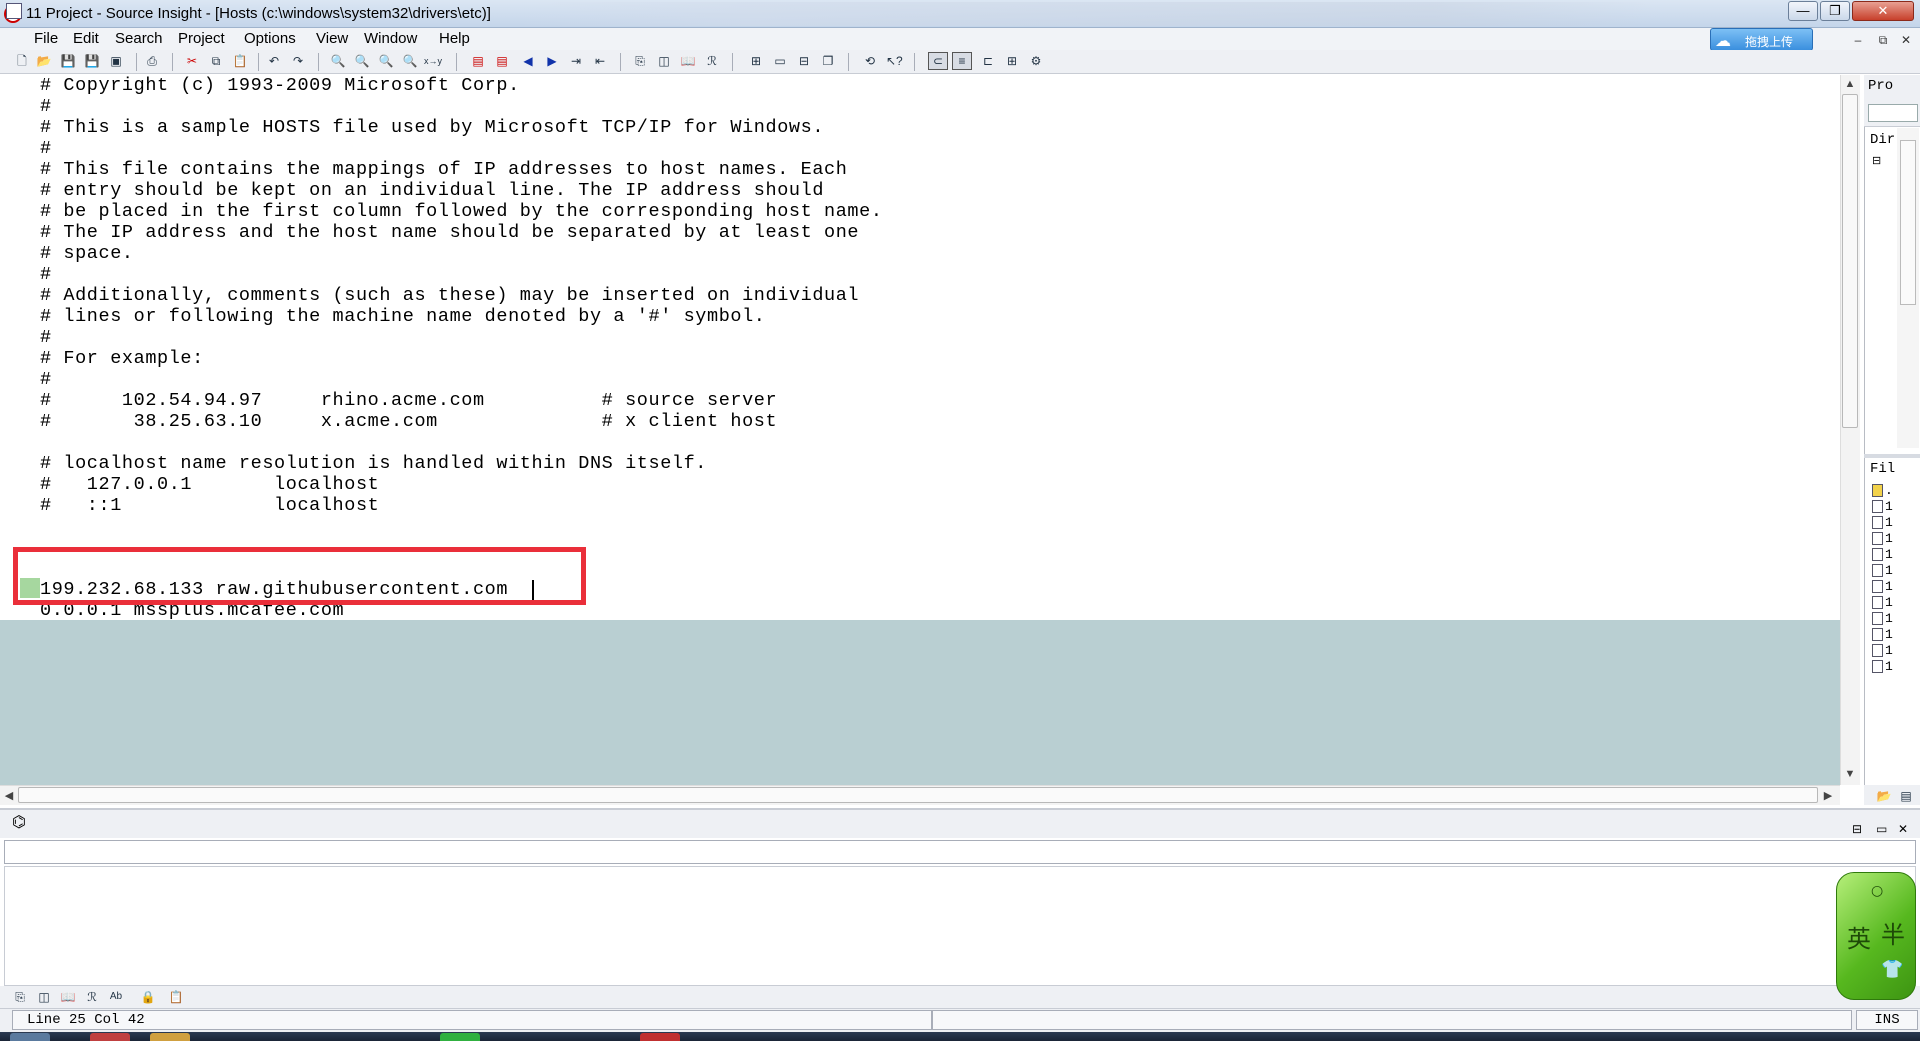 This screenshot has width=1920, height=1041. I want to click on upload-button: ☁ 拖拽上传, so click(1761, 39).